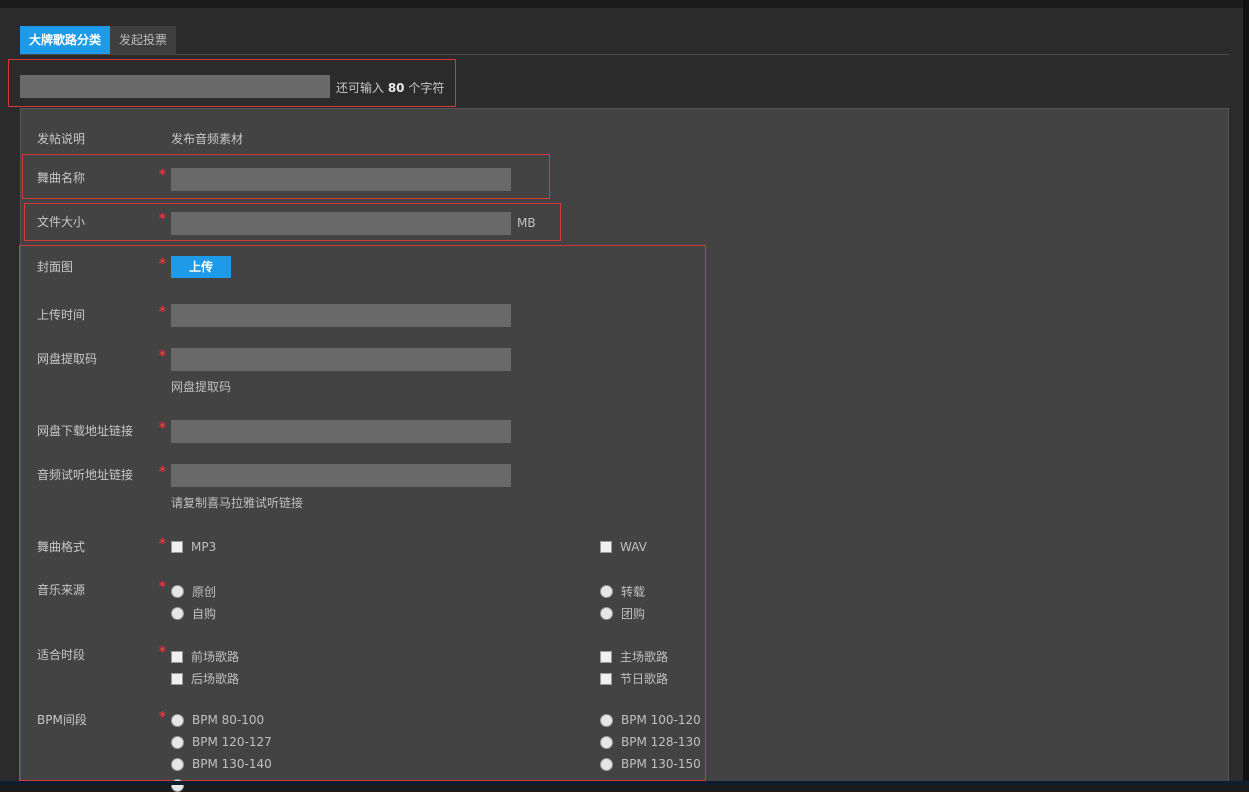 The width and height of the screenshot is (1249, 792). Describe the element at coordinates (650, 720) in the screenshot. I see `bpm-option-100-120: BPM 100-120` at that location.